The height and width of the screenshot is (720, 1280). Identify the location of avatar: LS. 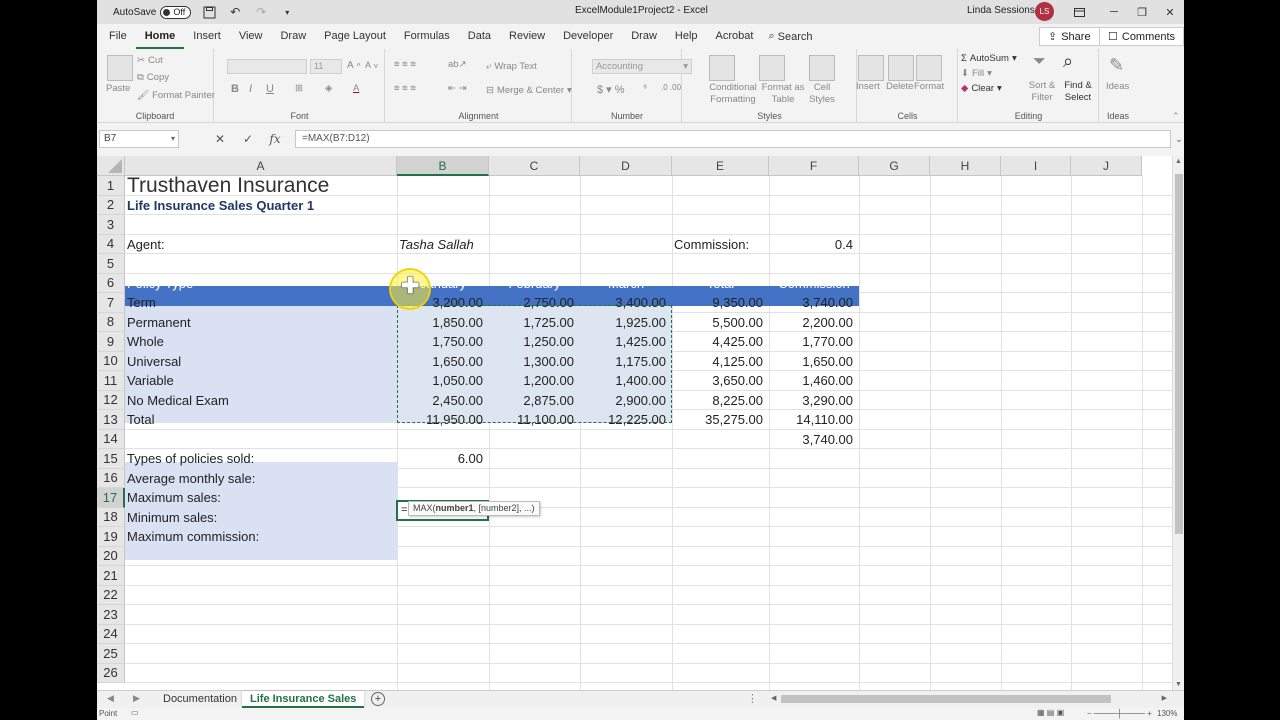
(1044, 11).